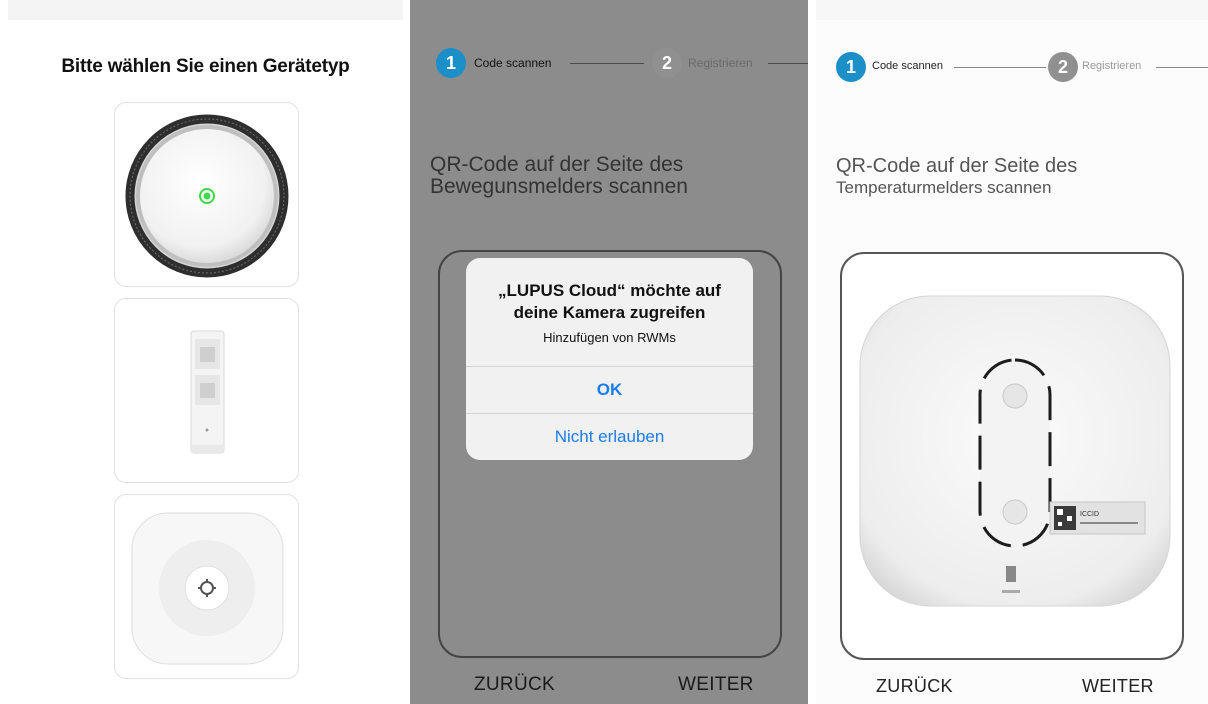  I want to click on instruction-line-2: Temperaturmelders scannen, so click(944, 187).